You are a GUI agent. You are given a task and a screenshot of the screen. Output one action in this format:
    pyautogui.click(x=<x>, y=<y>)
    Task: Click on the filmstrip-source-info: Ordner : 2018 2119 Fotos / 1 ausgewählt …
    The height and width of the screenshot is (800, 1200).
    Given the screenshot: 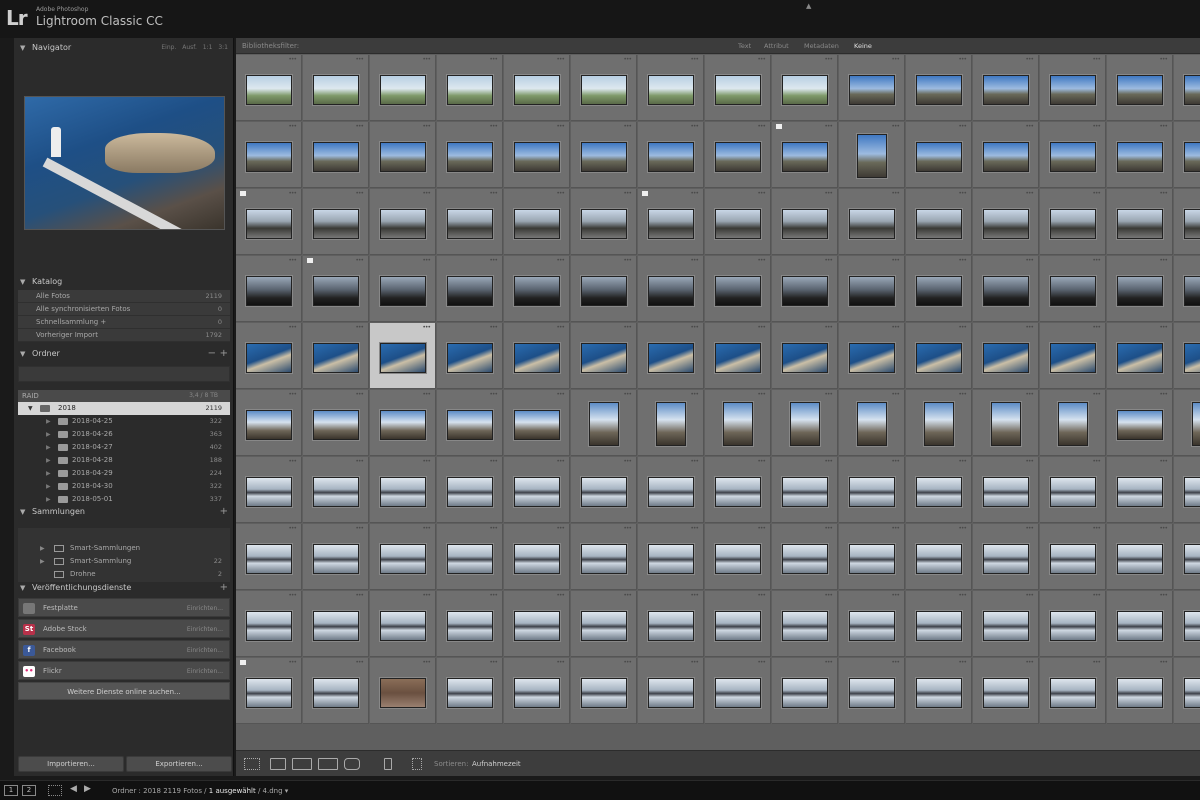 What is the action you would take?
    pyautogui.click(x=200, y=790)
    